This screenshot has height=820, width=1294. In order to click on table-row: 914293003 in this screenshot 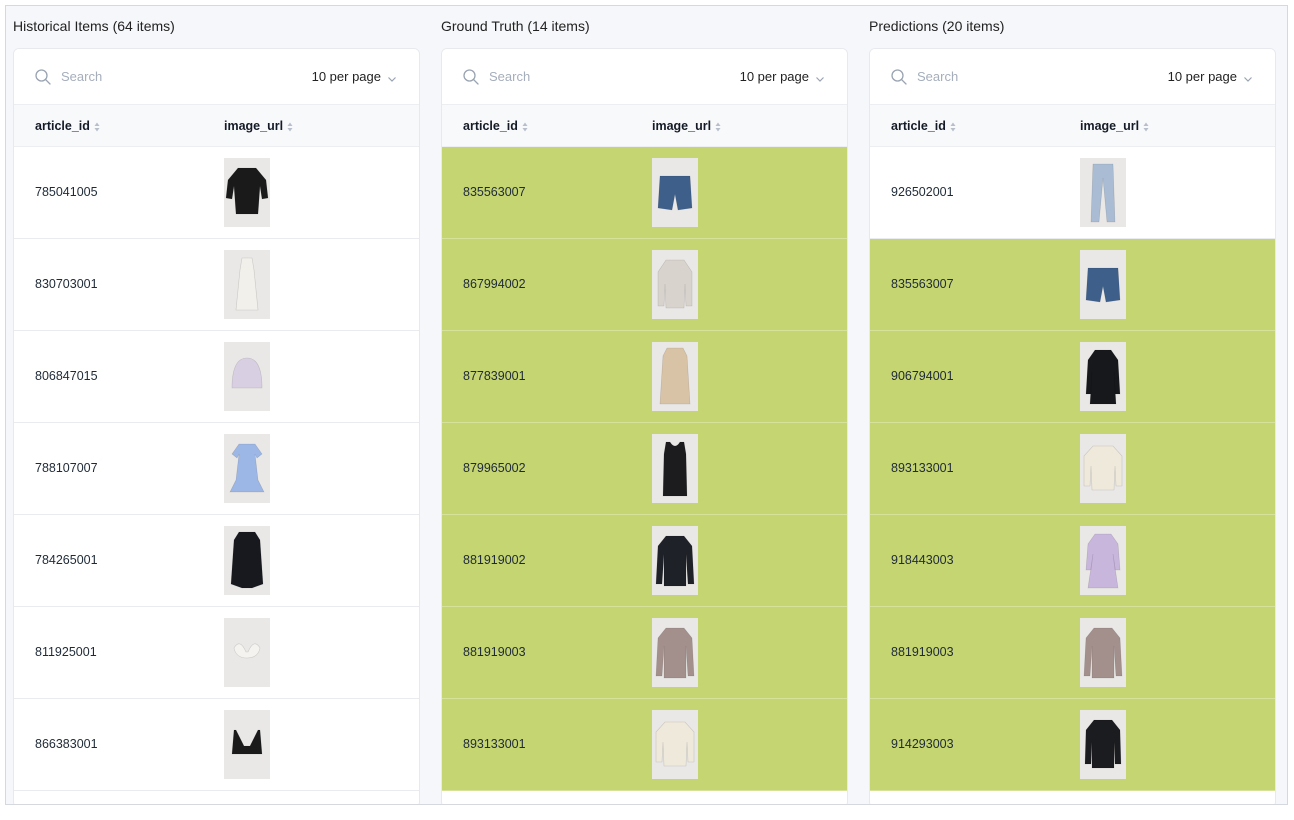, I will do `click(1072, 745)`.